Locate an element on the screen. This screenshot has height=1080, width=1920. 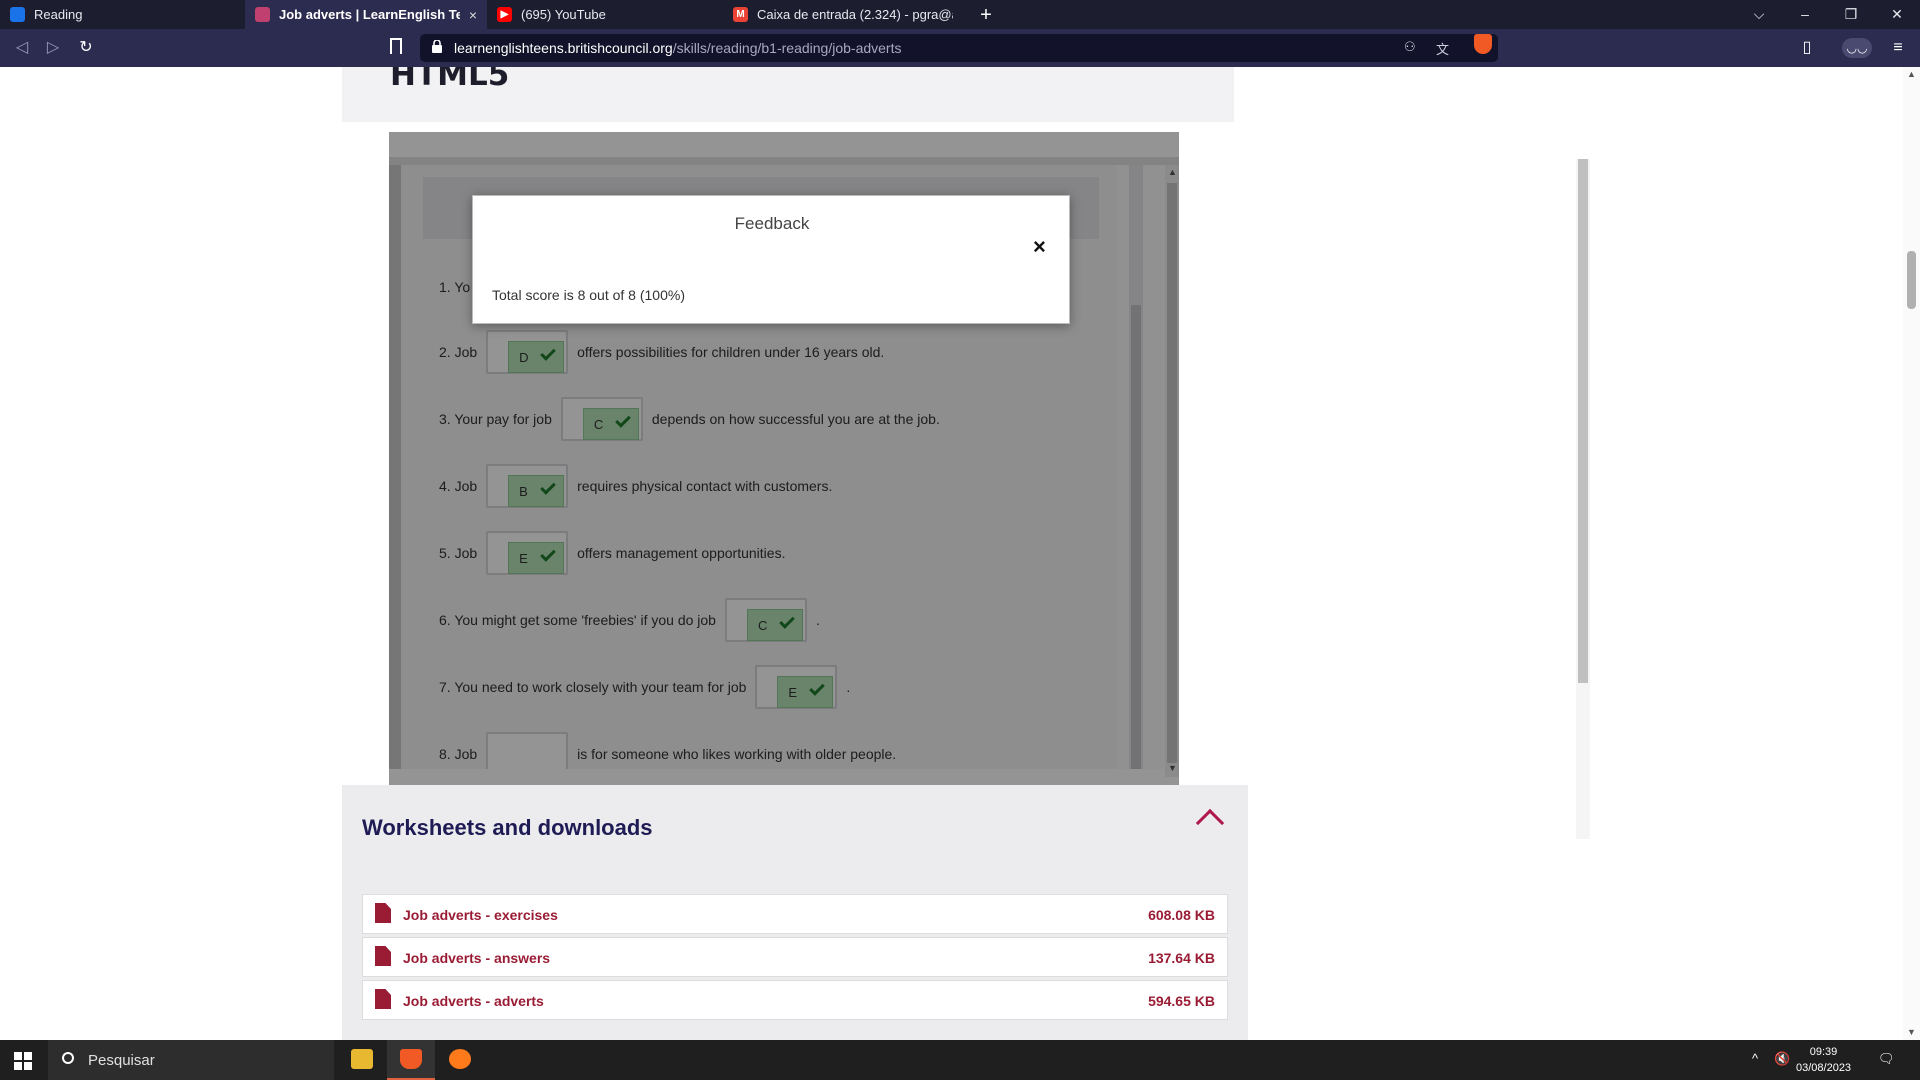
url-path: /skills/reading/b1-reading/job-adverts is located at coordinates (787, 48).